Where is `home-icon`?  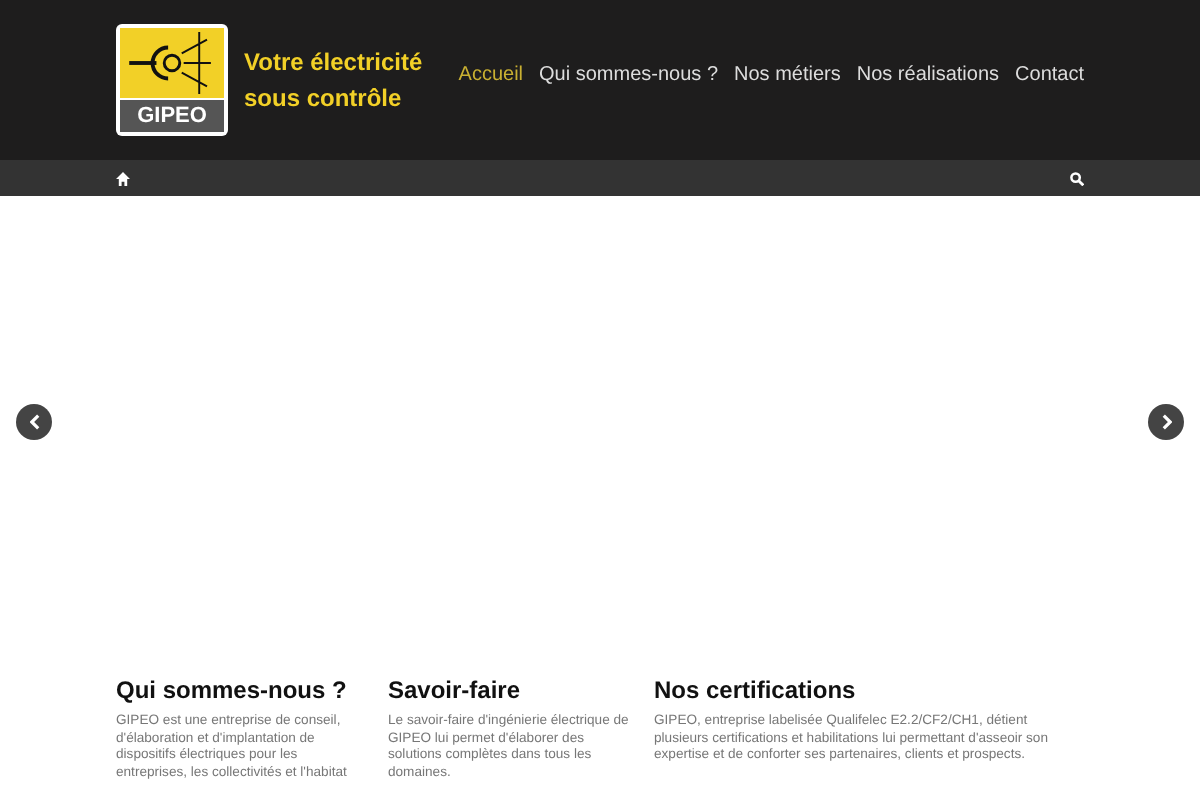 home-icon is located at coordinates (123, 178).